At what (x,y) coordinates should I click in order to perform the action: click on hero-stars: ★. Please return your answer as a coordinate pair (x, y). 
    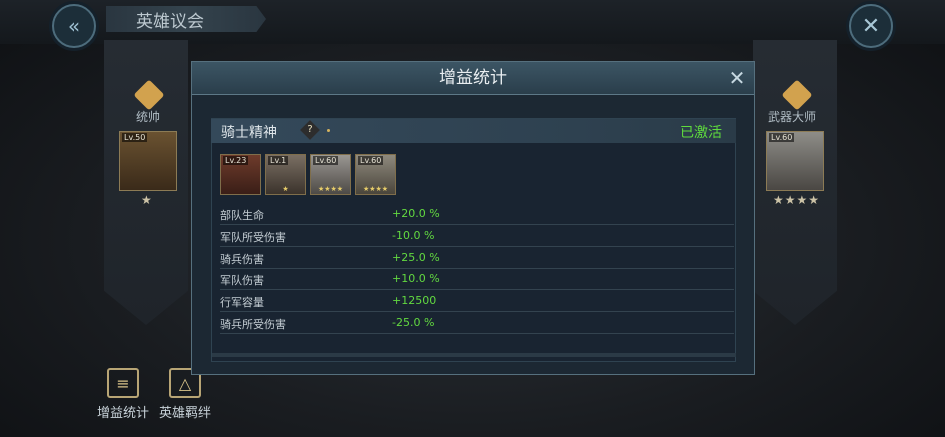
    Looking at the image, I should click on (285, 189).